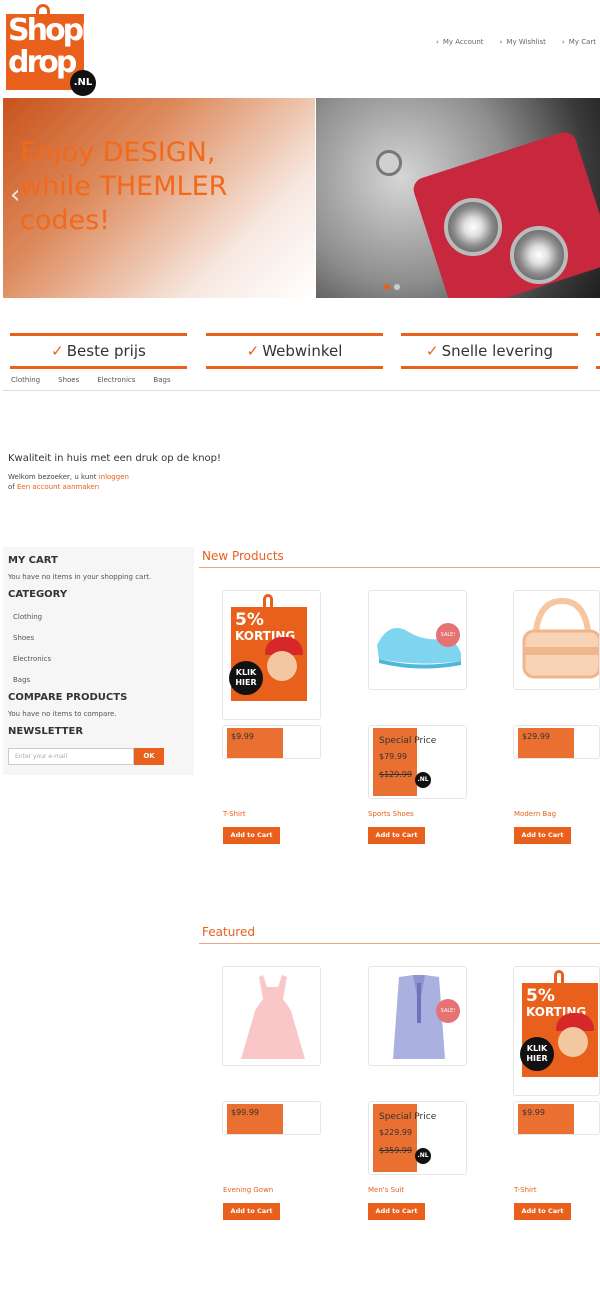 The image size is (600, 1306). Describe the element at coordinates (245, 1112) in the screenshot. I see `product-price: $99.99` at that location.